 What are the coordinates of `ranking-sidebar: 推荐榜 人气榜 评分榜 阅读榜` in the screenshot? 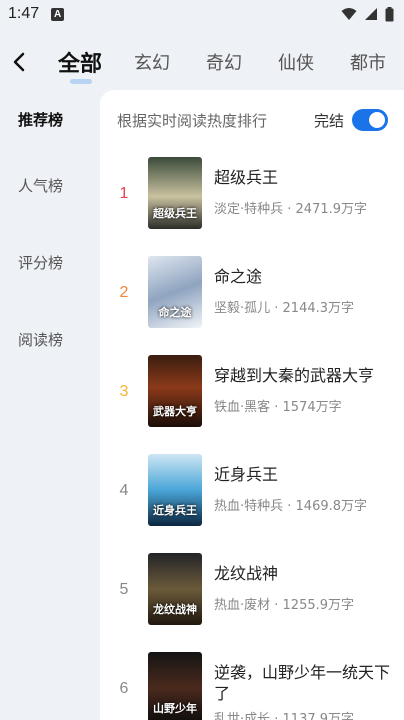 It's located at (50, 235).